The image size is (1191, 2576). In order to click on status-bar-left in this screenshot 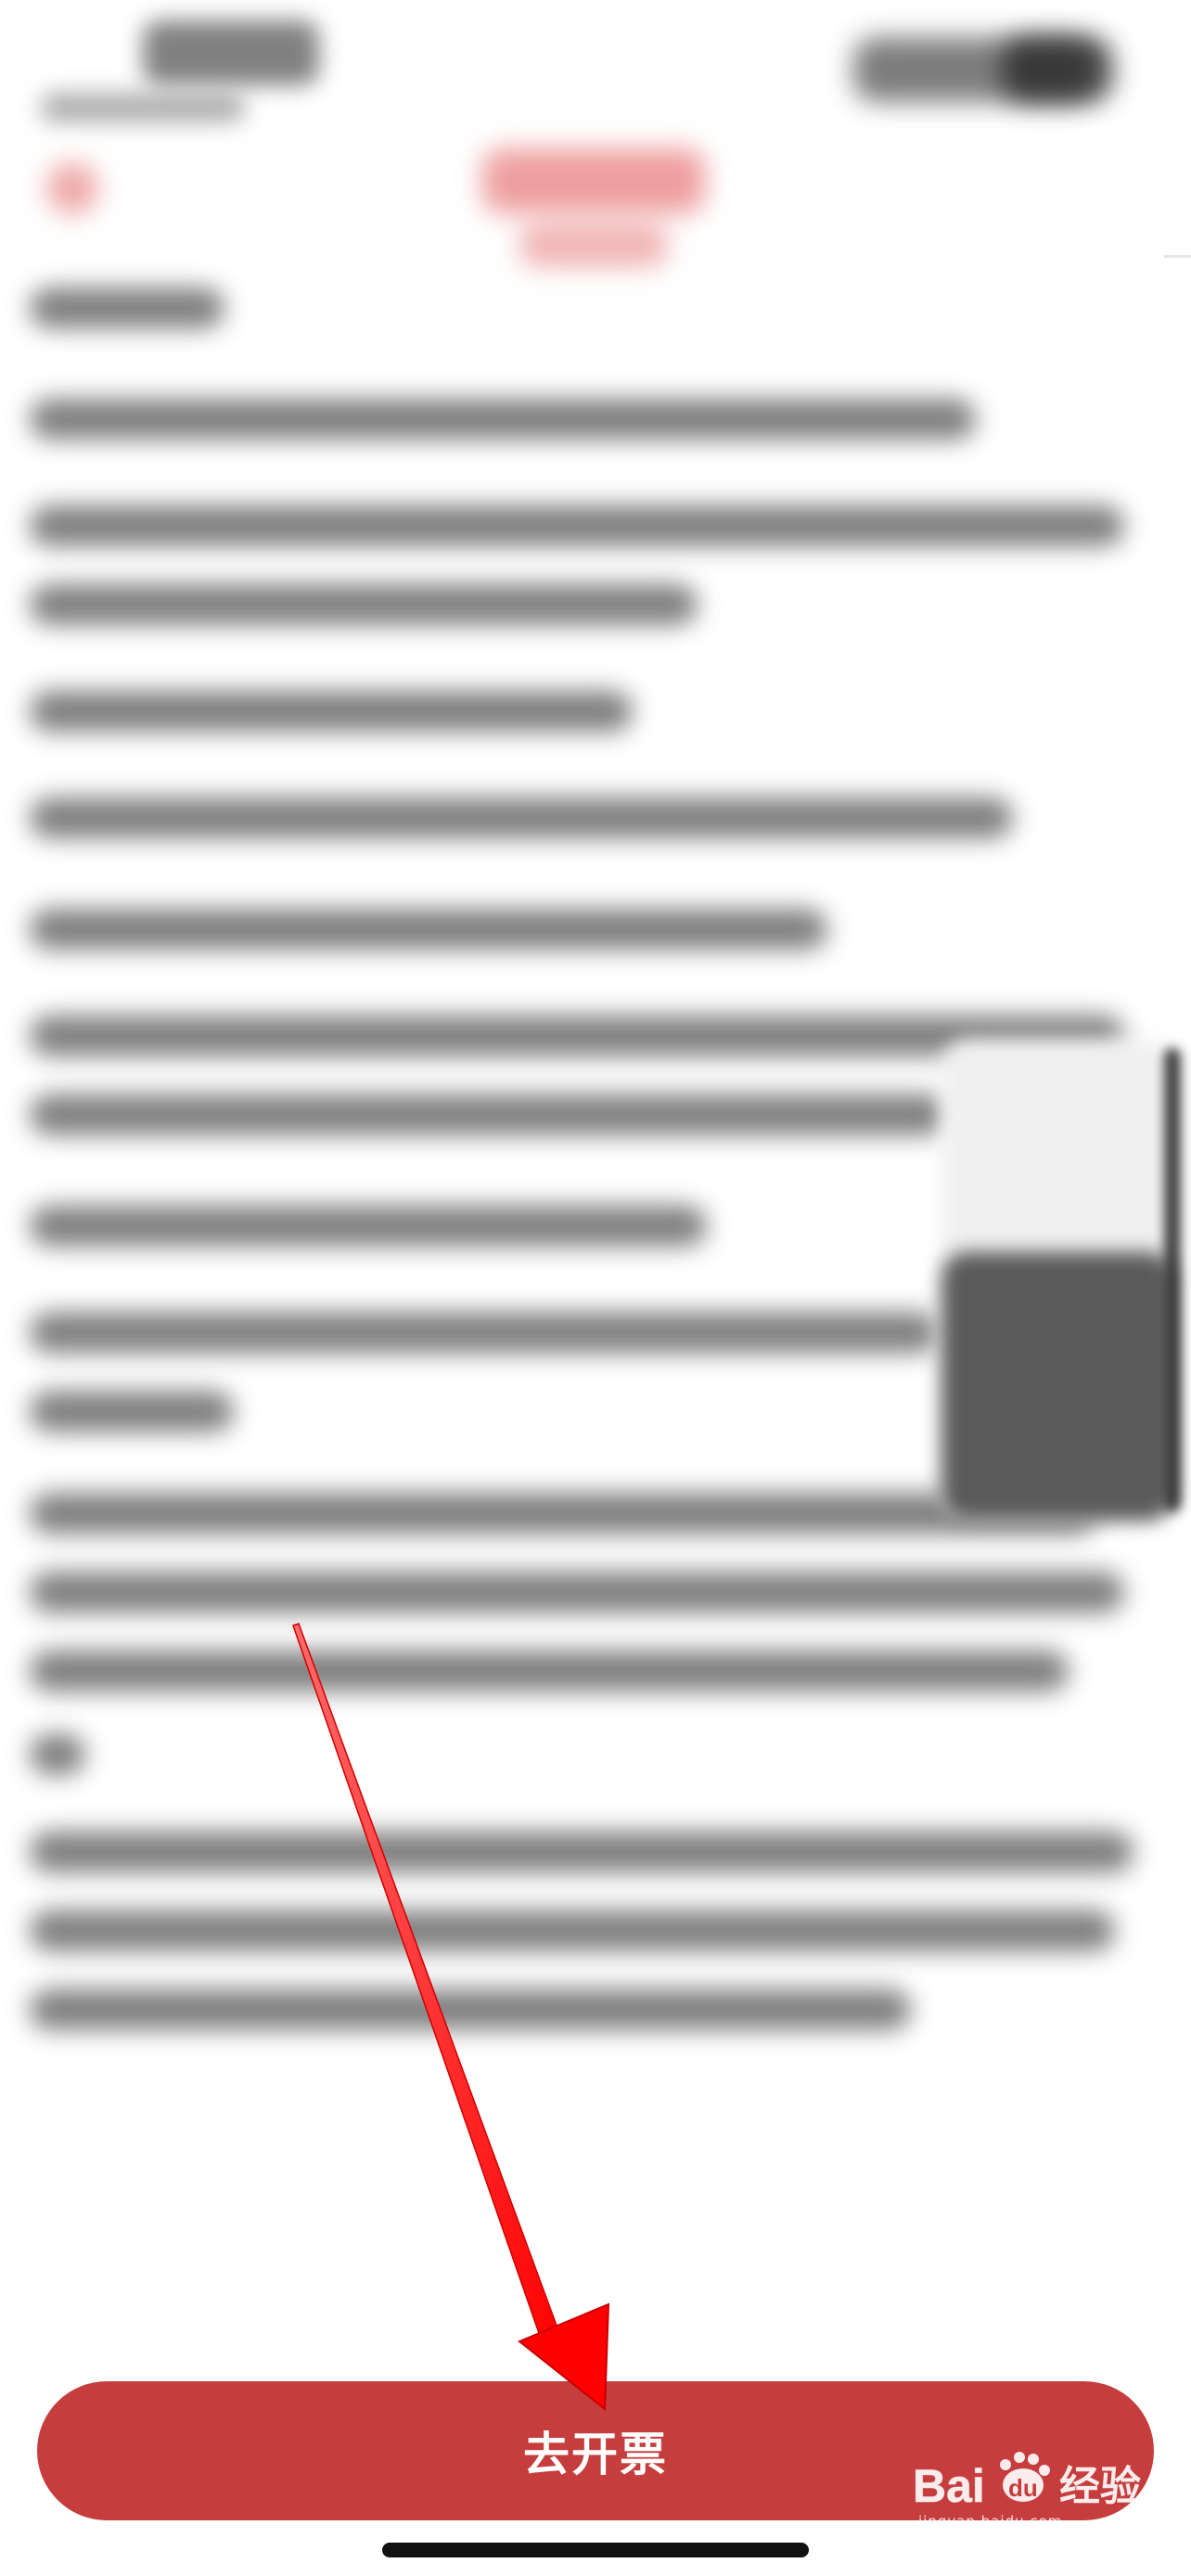, I will do `click(175, 76)`.